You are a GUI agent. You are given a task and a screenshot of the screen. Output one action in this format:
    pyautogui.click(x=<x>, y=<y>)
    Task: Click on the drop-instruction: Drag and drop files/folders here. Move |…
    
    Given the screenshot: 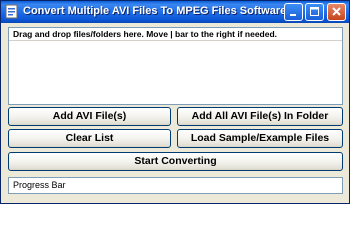 What is the action you would take?
    pyautogui.click(x=175, y=34)
    